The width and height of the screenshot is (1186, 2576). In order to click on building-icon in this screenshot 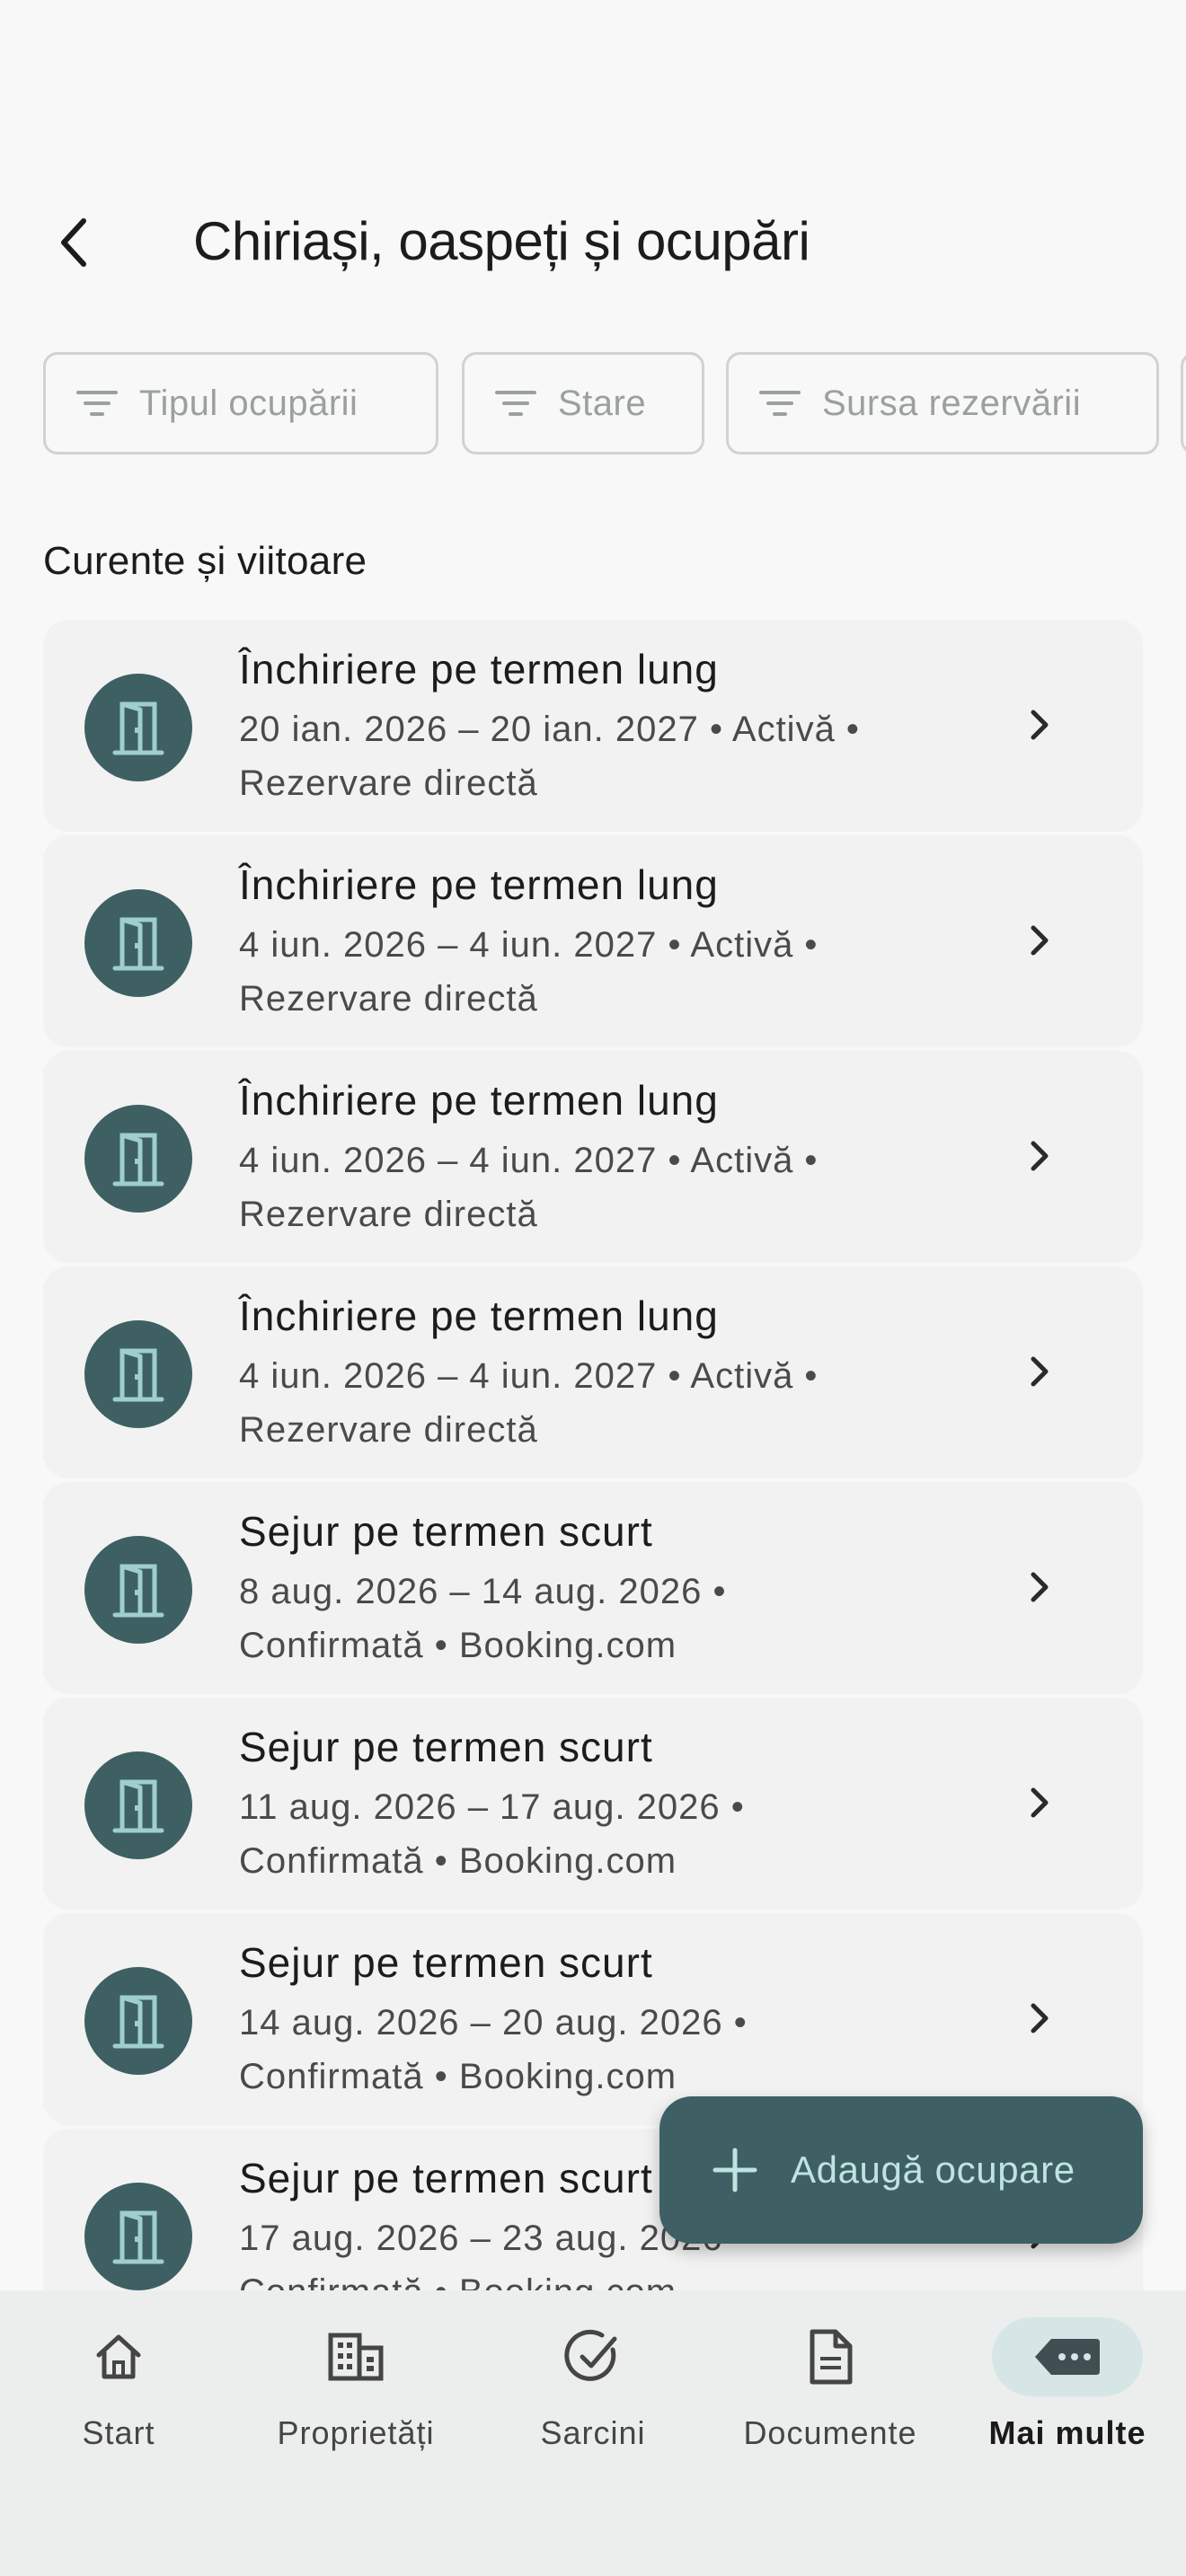, I will do `click(356, 2357)`.